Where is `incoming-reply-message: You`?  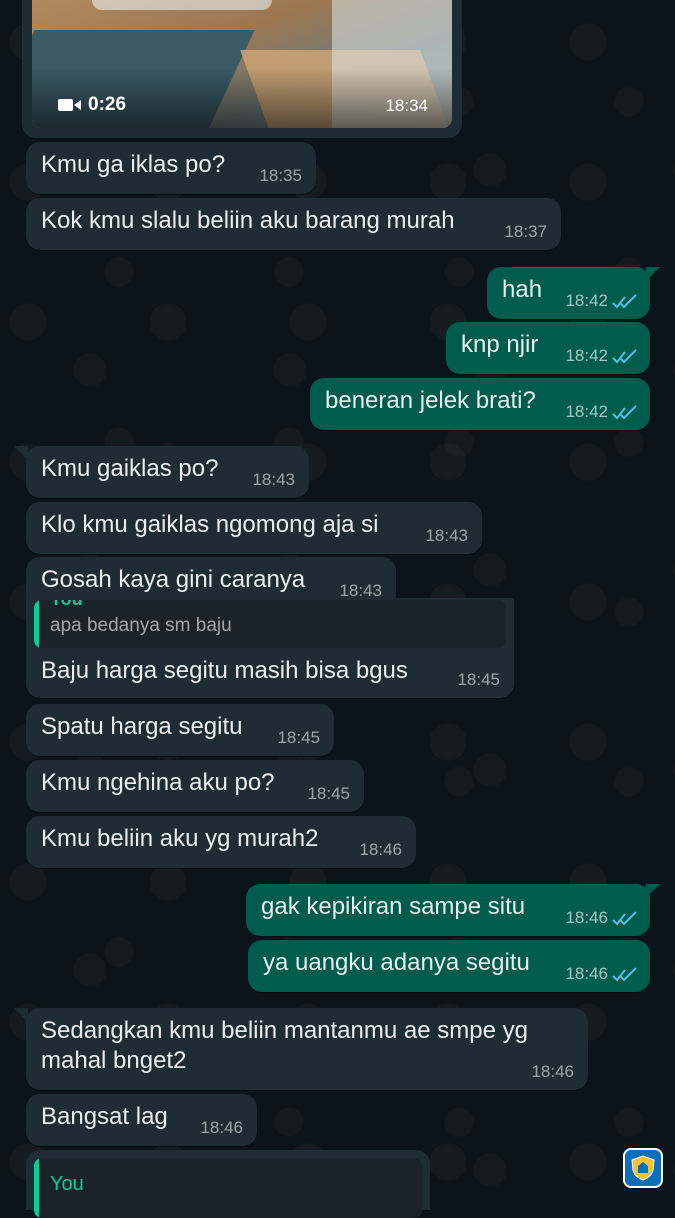 incoming-reply-message: You is located at coordinates (228, 1184).